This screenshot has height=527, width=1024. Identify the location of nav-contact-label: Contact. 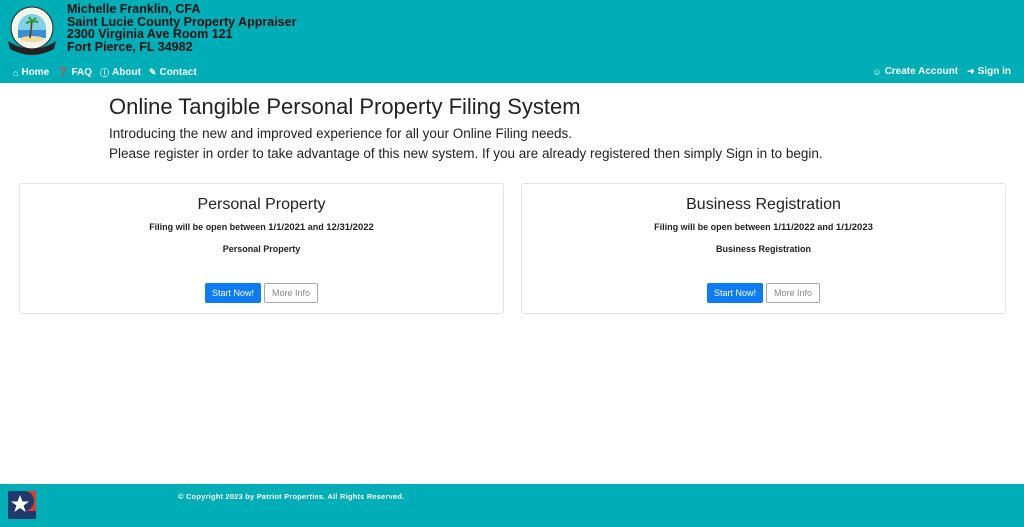
(178, 72).